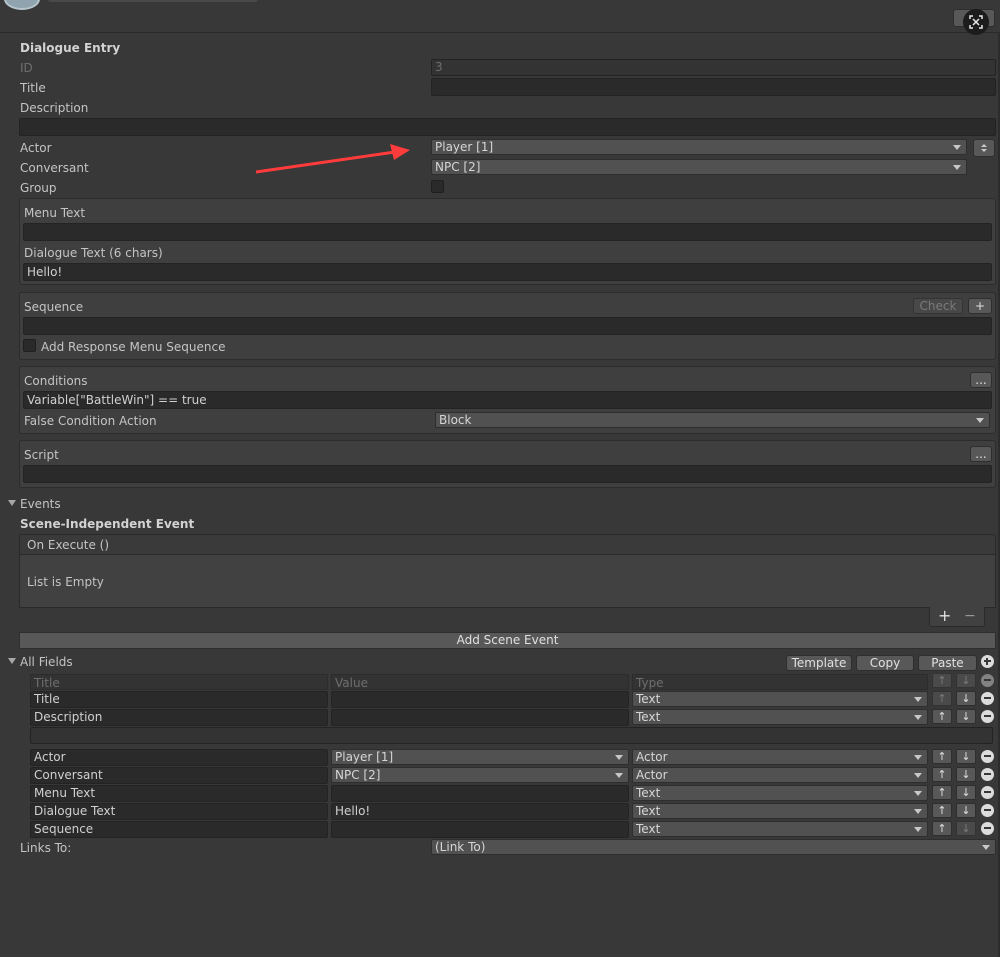  I want to click on field-row-menu-text-type-dropdown: Text, so click(780, 793).